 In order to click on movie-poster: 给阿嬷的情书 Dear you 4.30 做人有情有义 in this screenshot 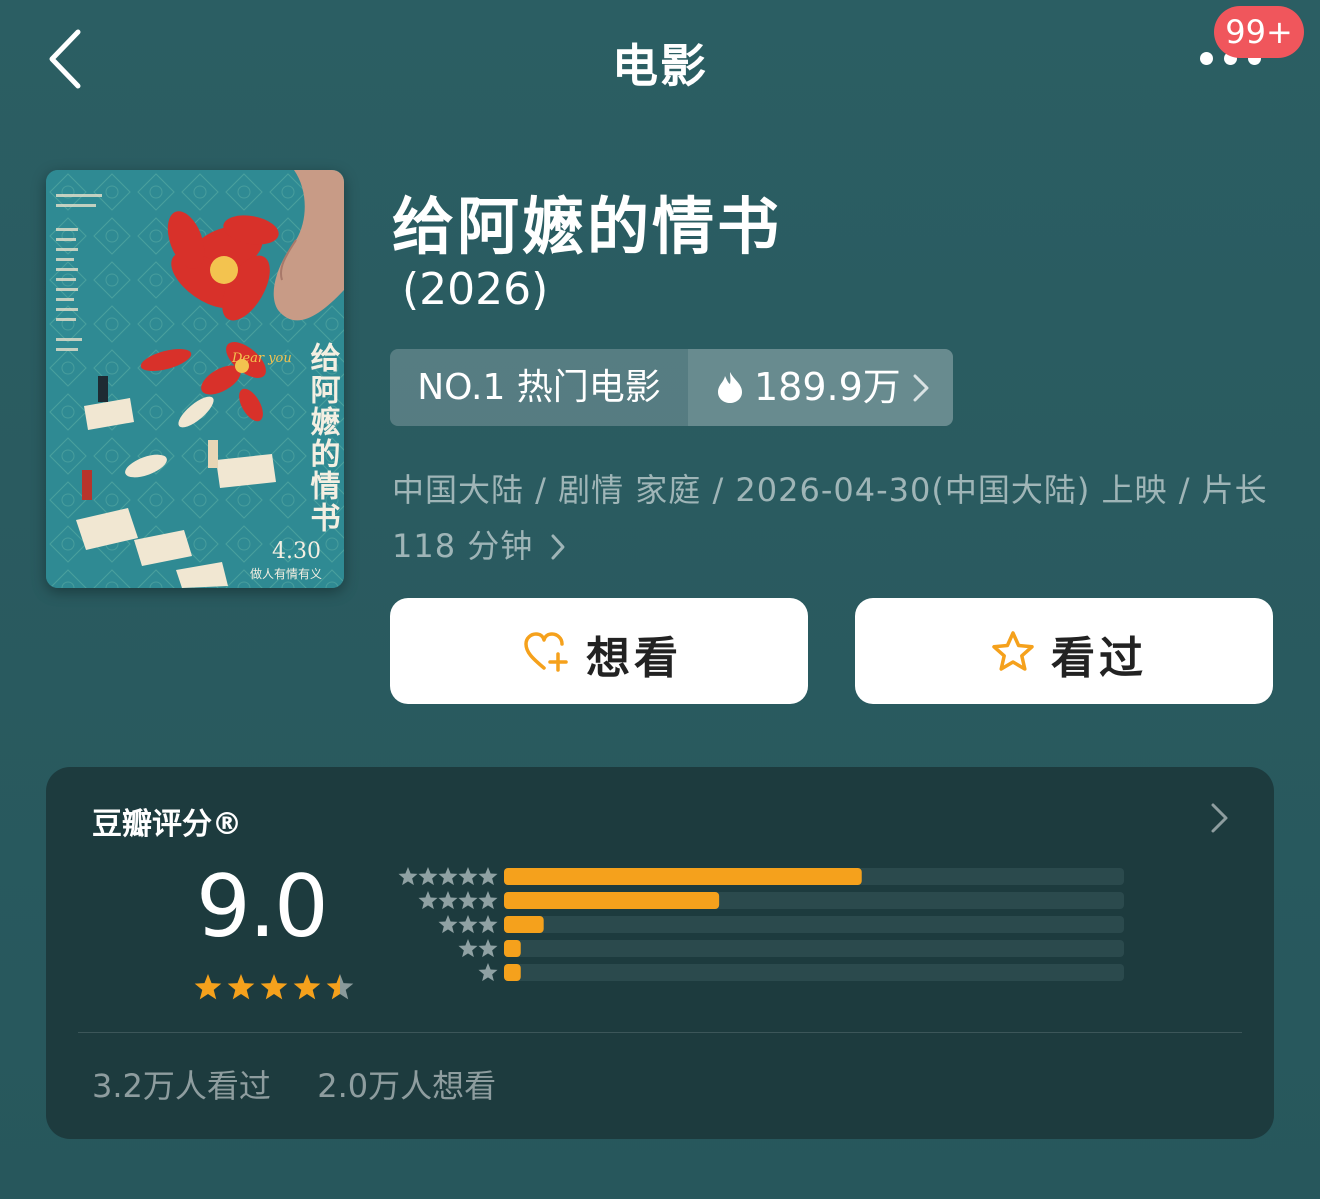, I will do `click(195, 379)`.